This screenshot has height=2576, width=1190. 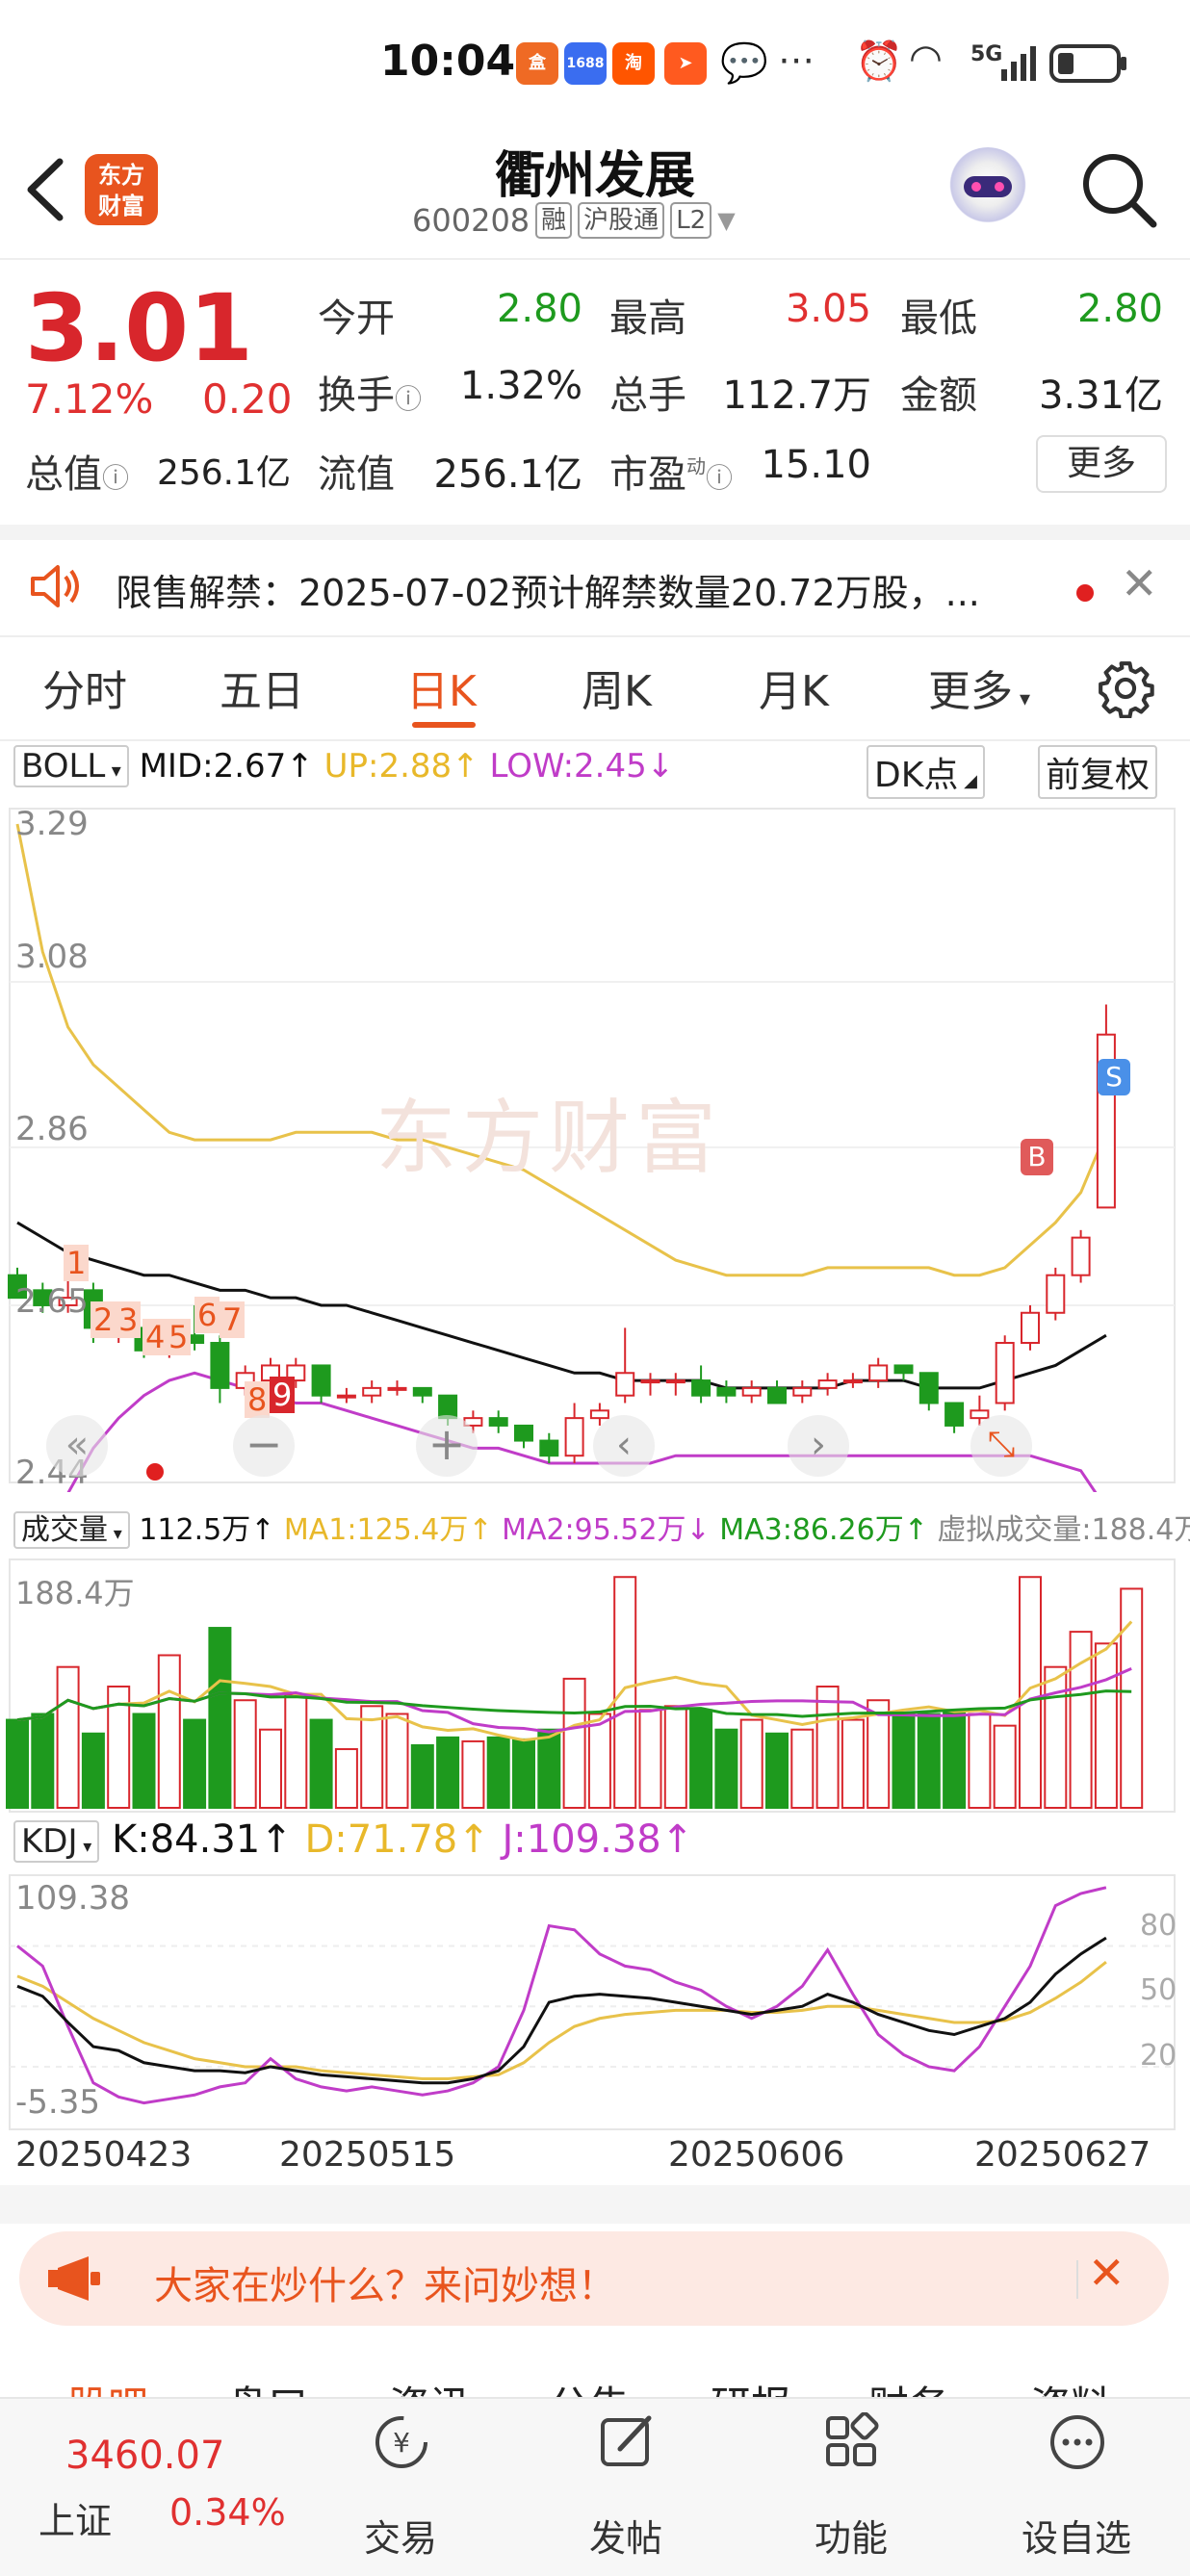 What do you see at coordinates (794, 687) in the screenshot?
I see `tab-monthly-k: 月K` at bounding box center [794, 687].